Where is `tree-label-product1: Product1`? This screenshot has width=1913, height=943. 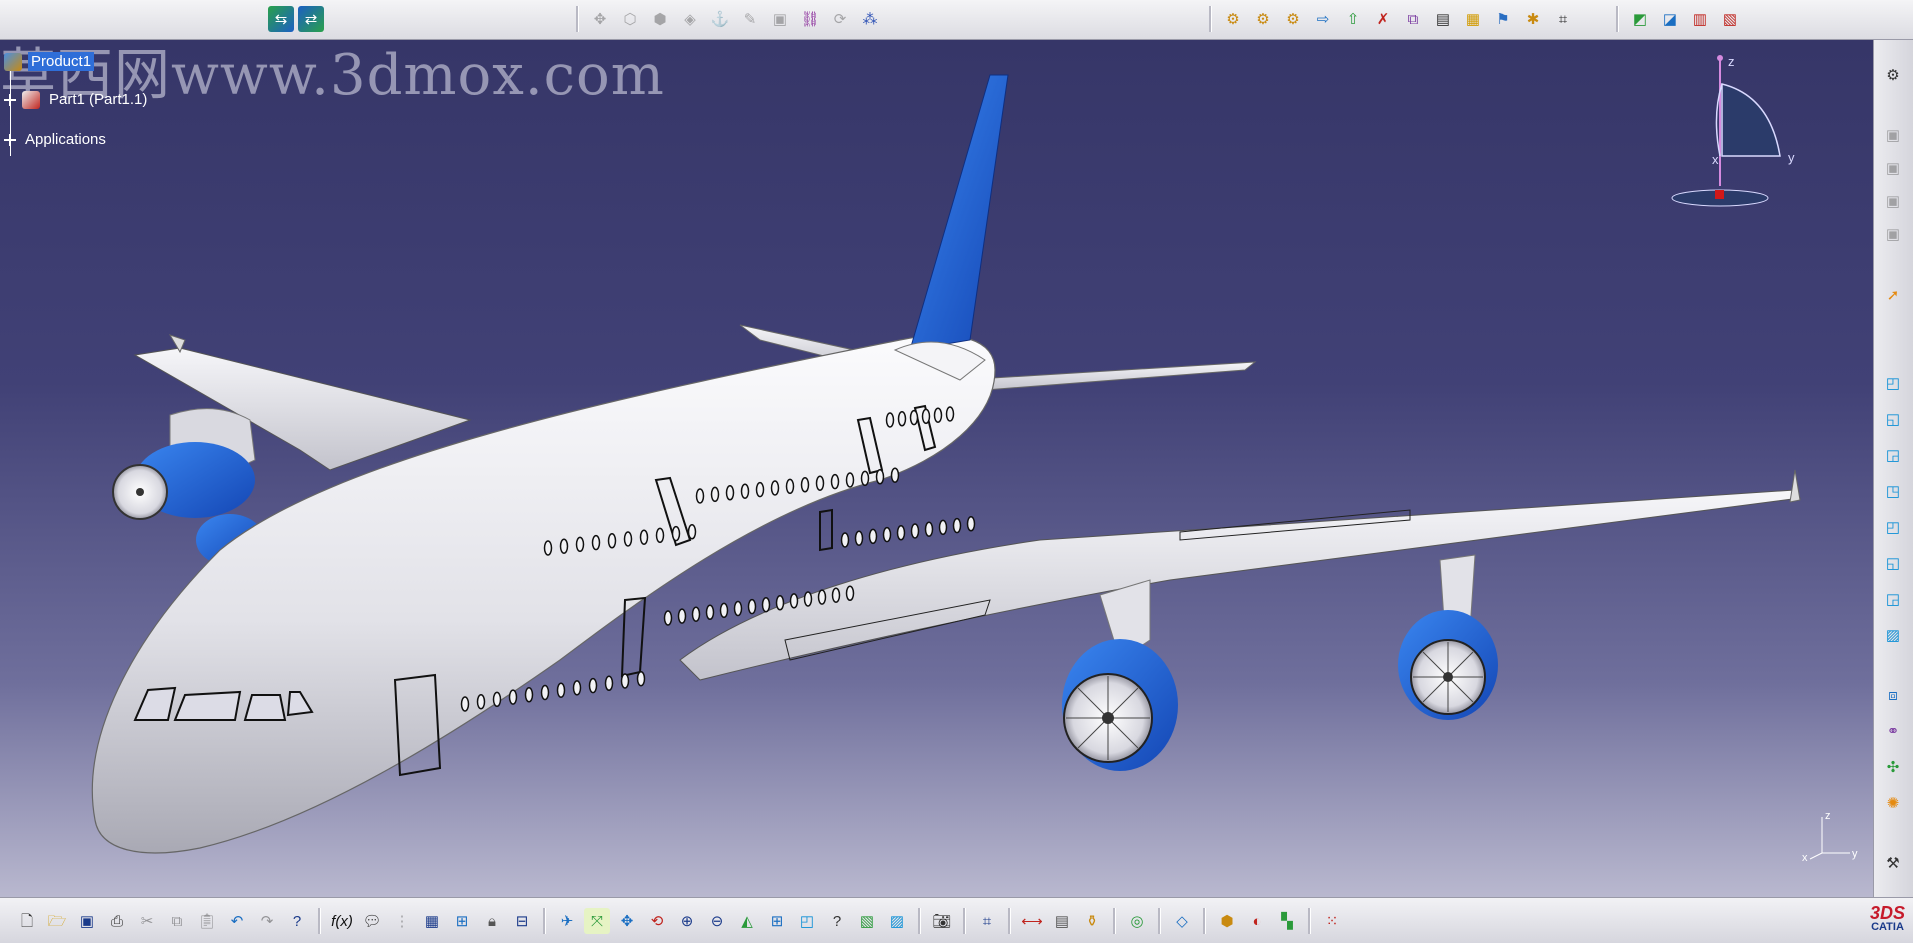 tree-label-product1: Product1 is located at coordinates (61, 61).